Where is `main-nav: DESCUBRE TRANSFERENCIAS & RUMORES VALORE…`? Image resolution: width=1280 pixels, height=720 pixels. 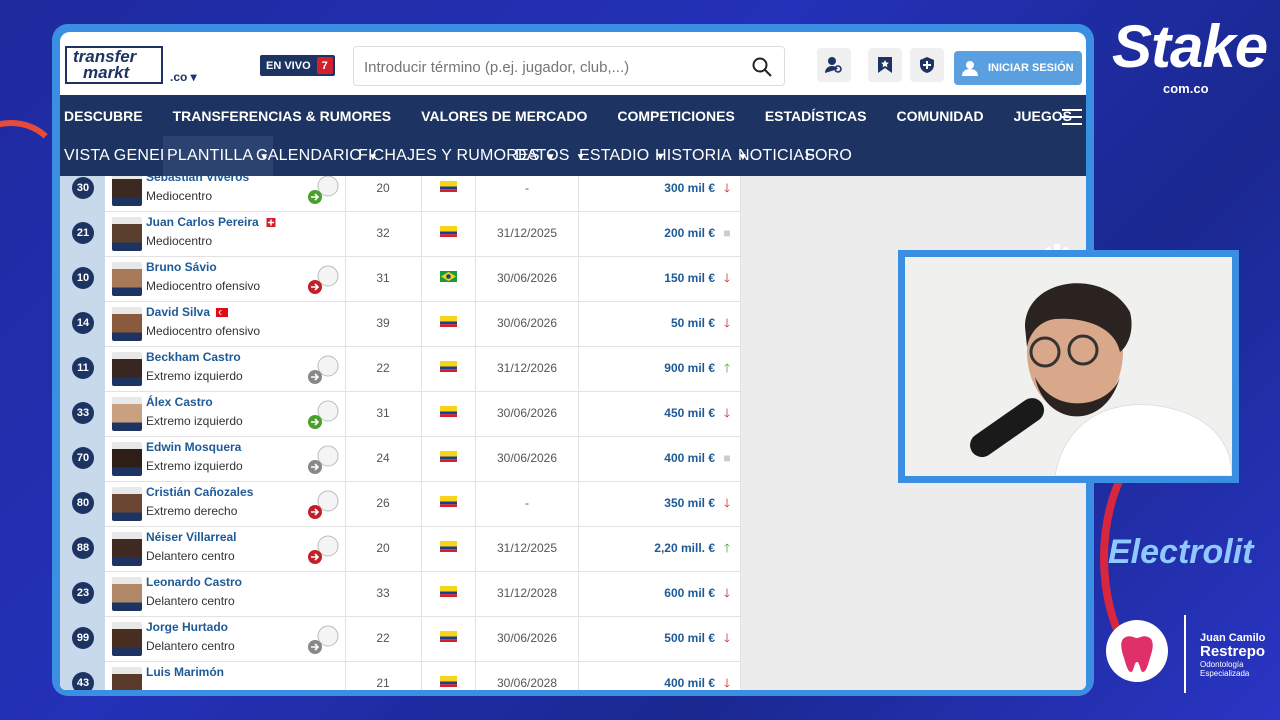 main-nav: DESCUBRE TRANSFERENCIAS & RUMORES VALORE… is located at coordinates (573, 115).